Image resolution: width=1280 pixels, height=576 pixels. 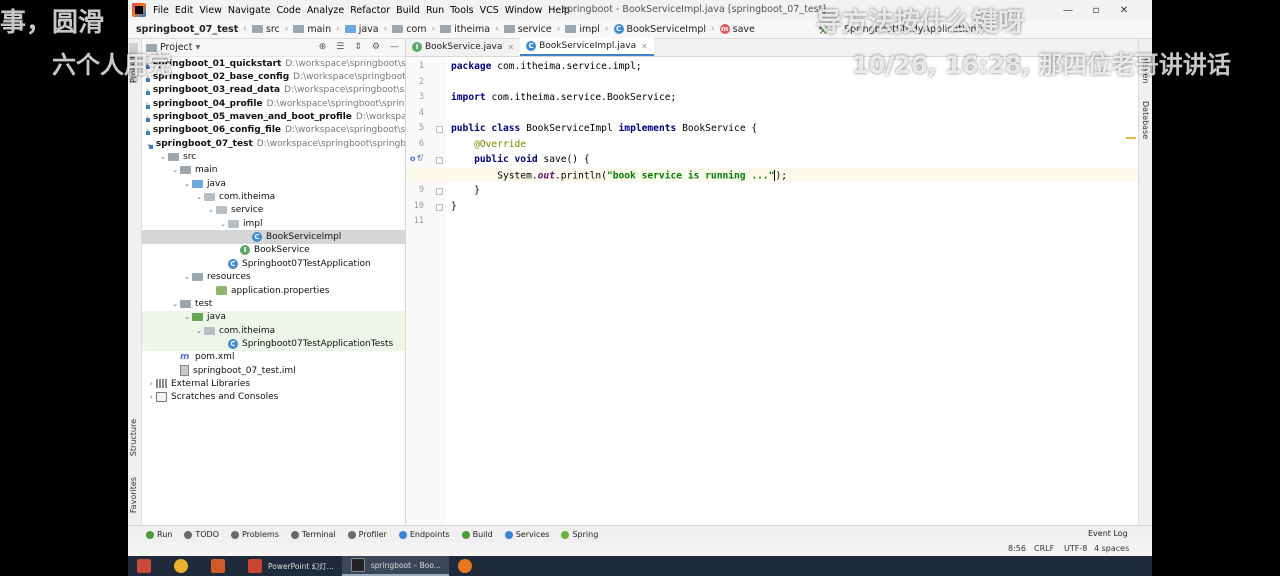 What do you see at coordinates (273, 223) in the screenshot?
I see `tree-item-impl: ⌄ impl` at bounding box center [273, 223].